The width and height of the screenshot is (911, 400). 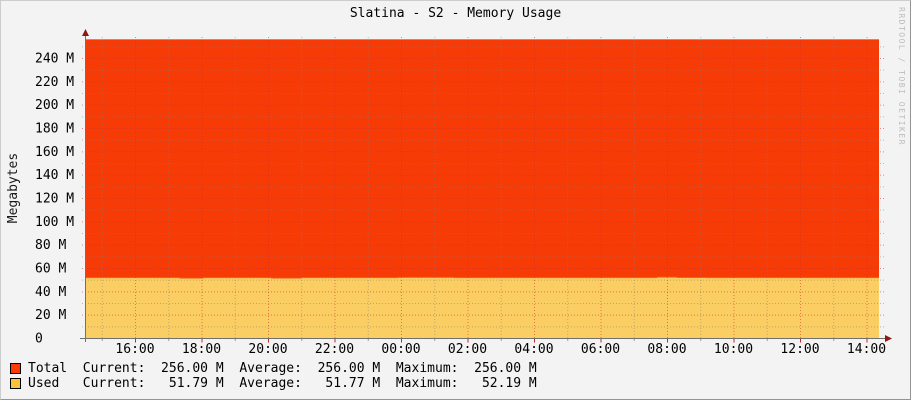 What do you see at coordinates (533, 349) in the screenshot?
I see `x-tick-label: 04:00` at bounding box center [533, 349].